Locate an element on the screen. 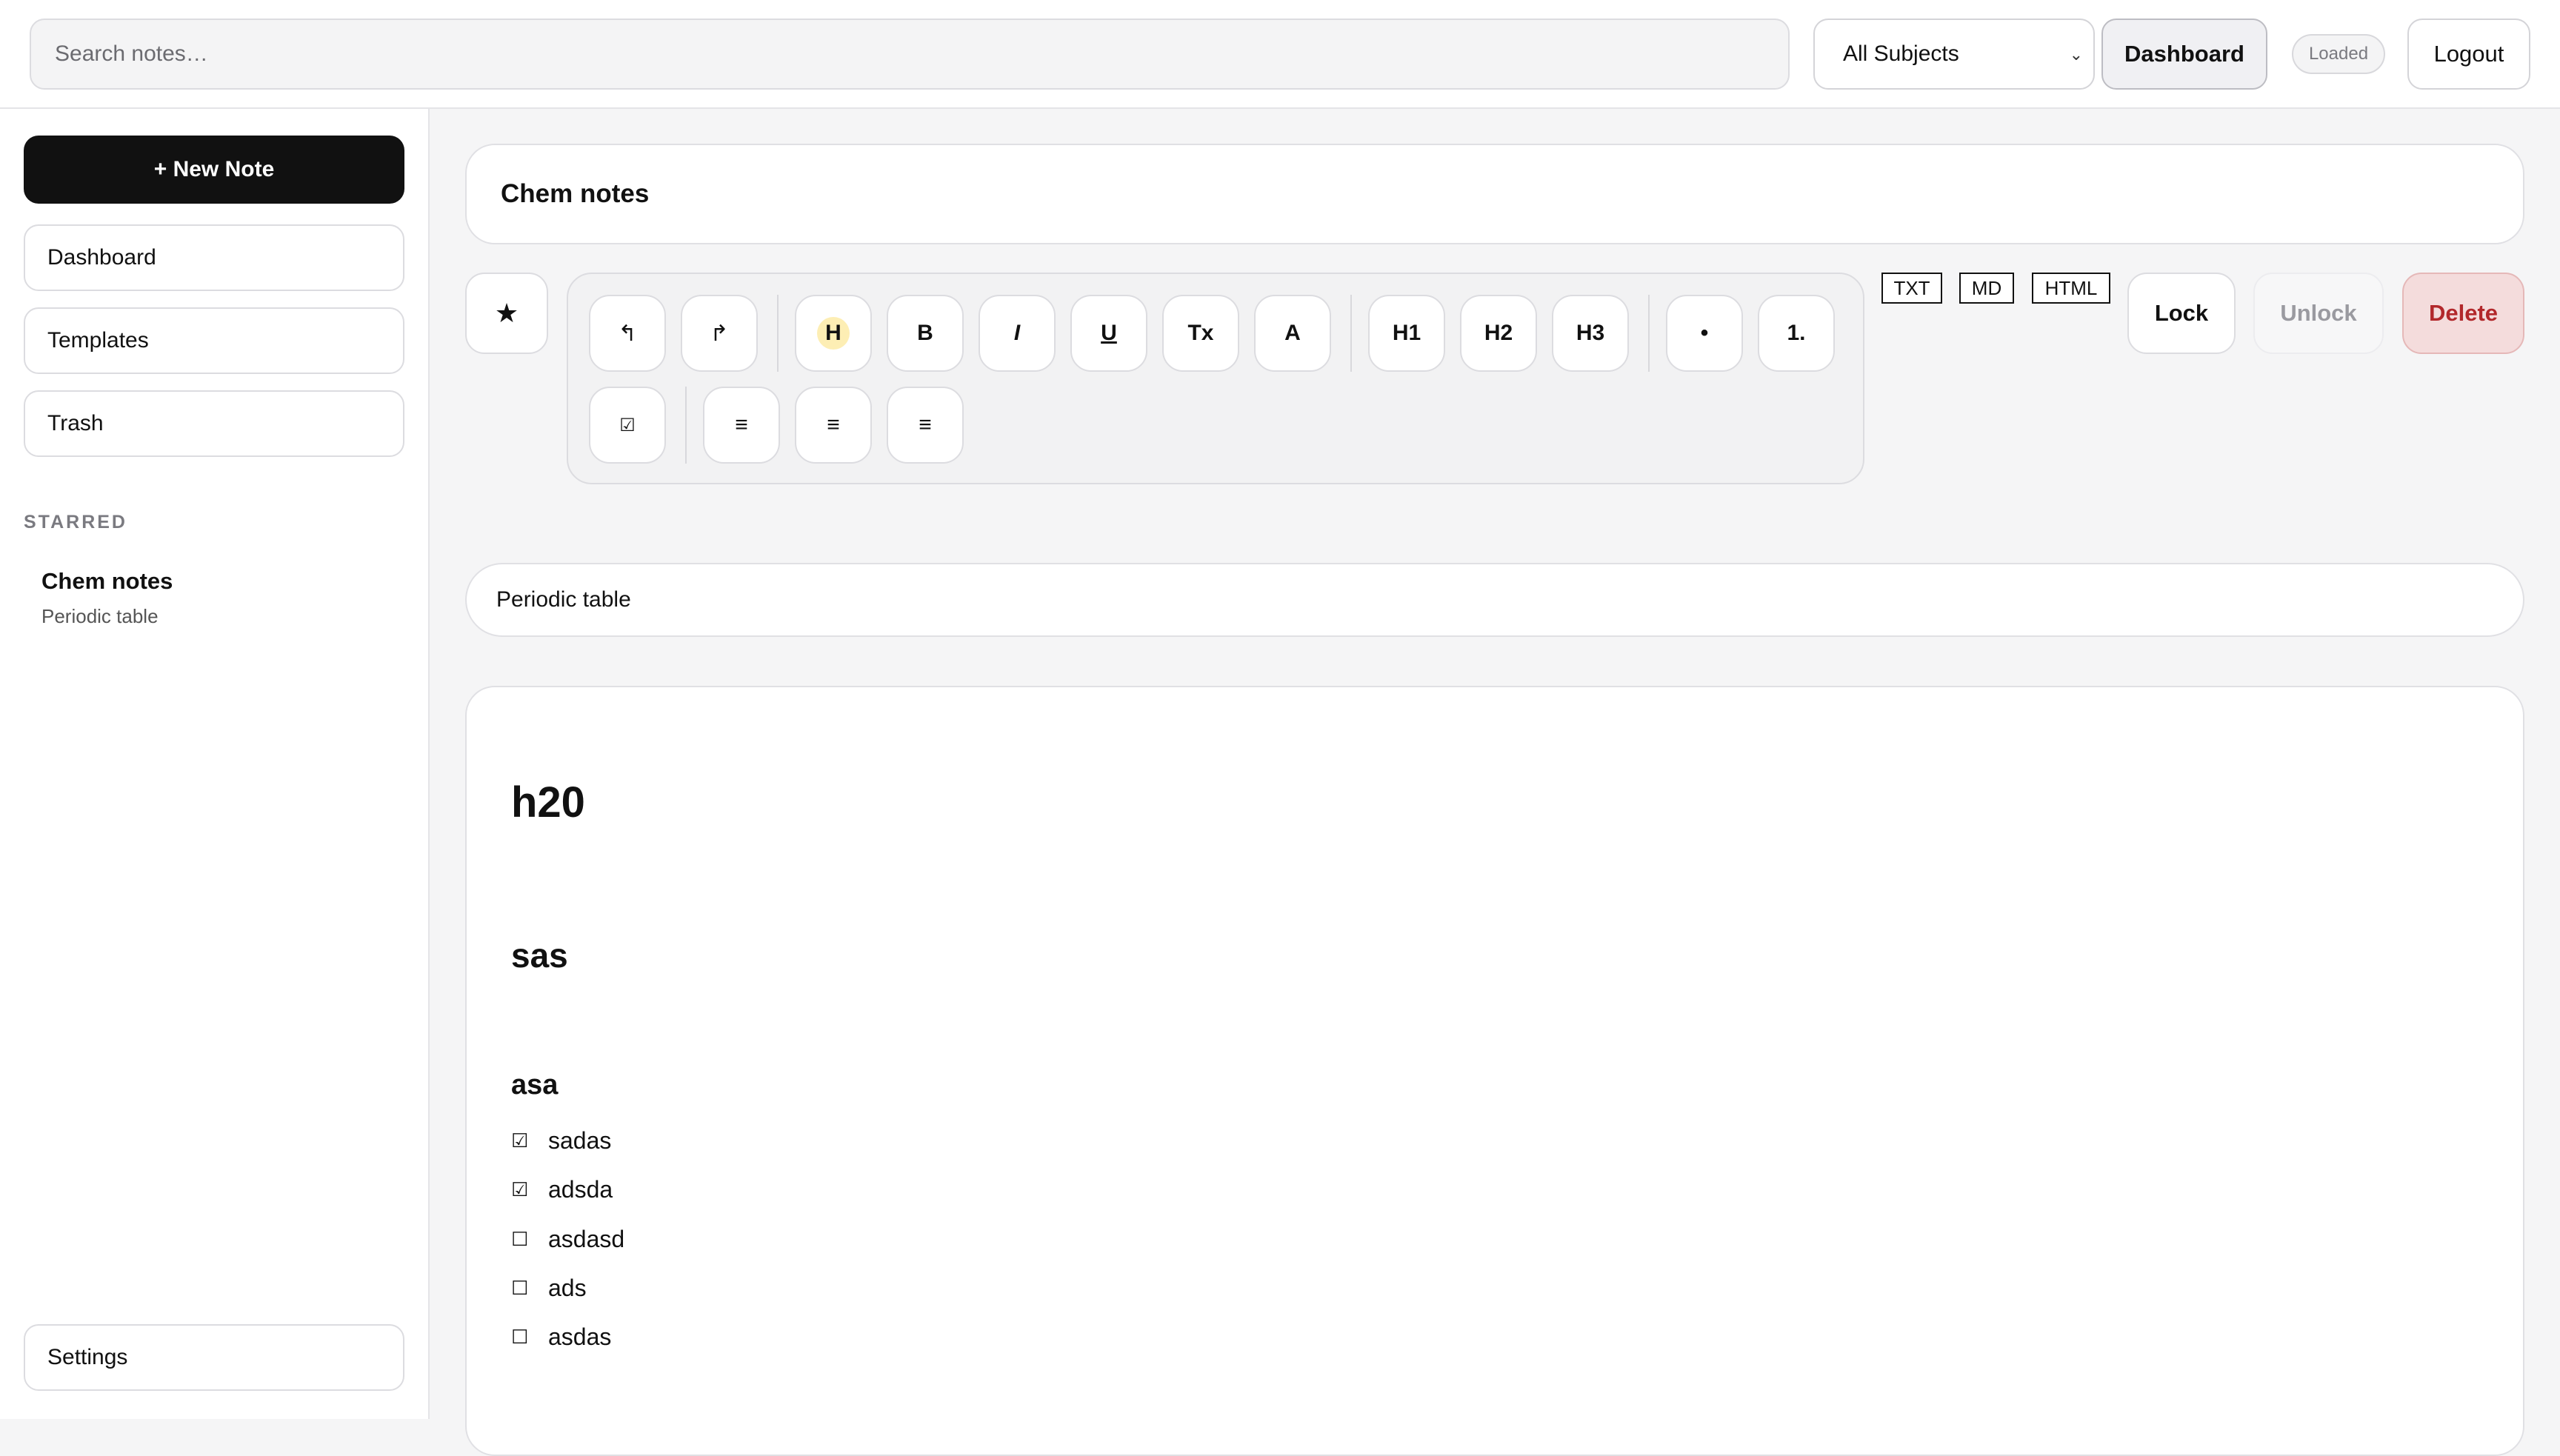 Image resolution: width=2560 pixels, height=1456 pixels. sidebar-item-templates: Templates is located at coordinates (214, 340).